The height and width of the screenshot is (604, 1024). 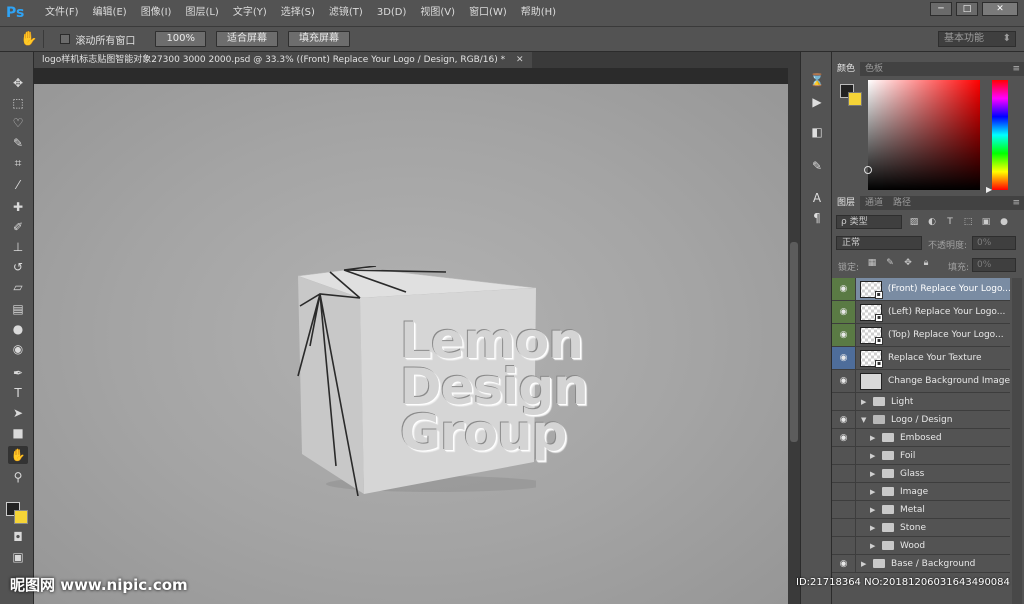 I want to click on layer-row: ◉ ▪ Replace Your Texture, so click(x=921, y=358).